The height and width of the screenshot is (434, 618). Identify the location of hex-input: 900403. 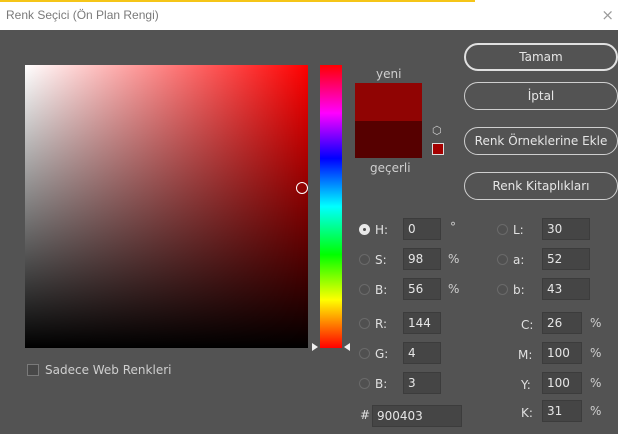
(417, 416).